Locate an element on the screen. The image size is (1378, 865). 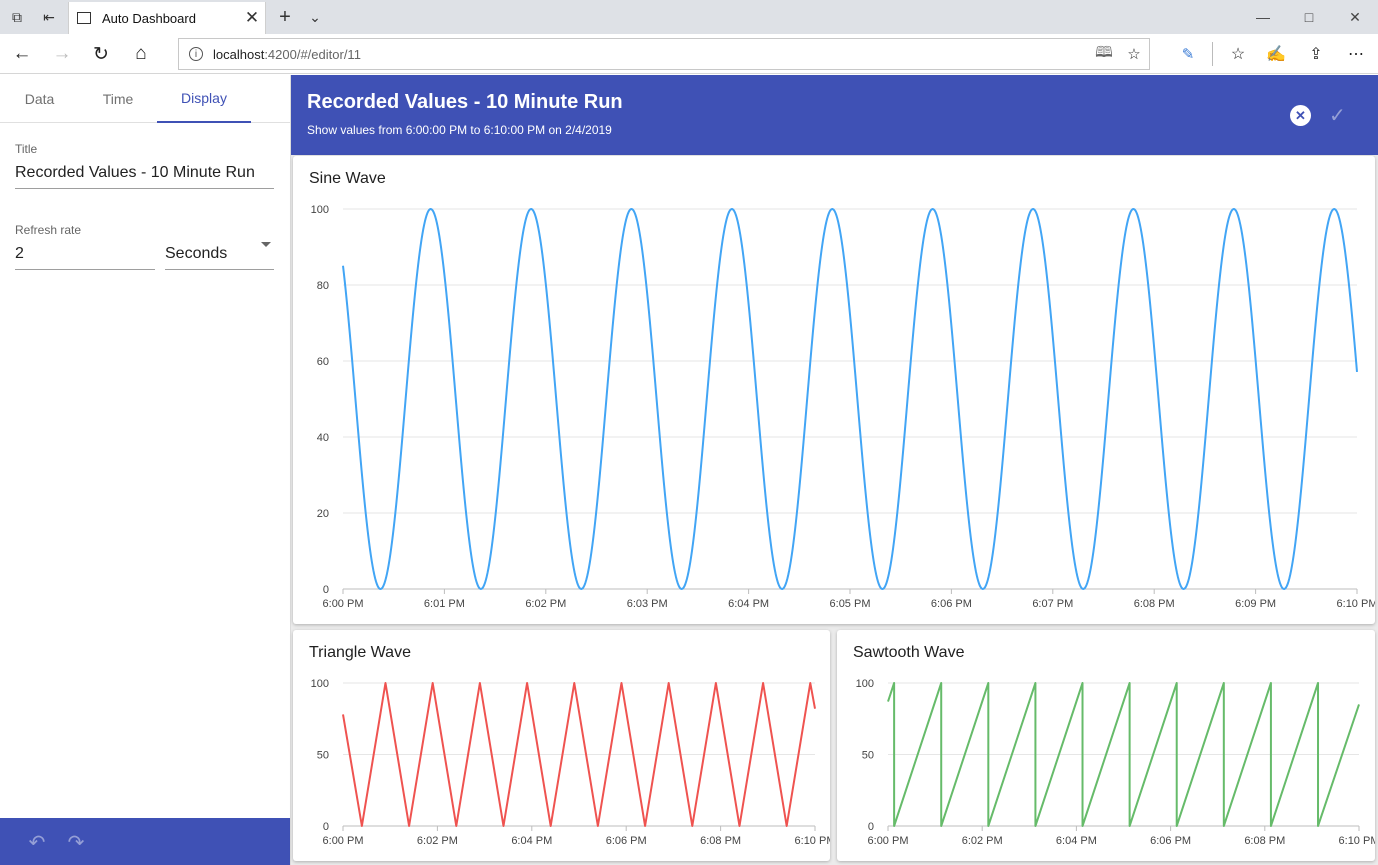
page-icon is located at coordinates (84, 18).